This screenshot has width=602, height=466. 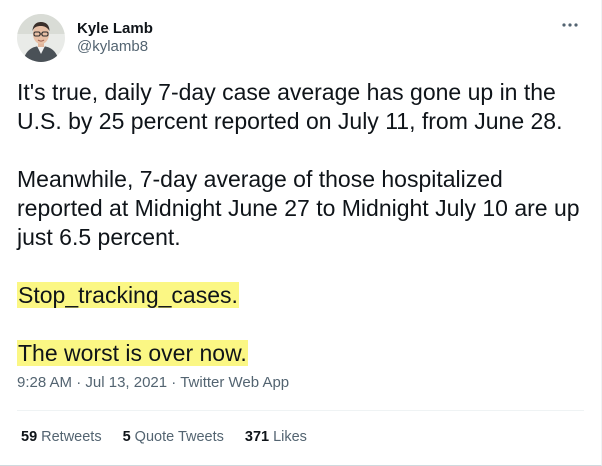 What do you see at coordinates (29, 437) in the screenshot?
I see `retweets-count: 59` at bounding box center [29, 437].